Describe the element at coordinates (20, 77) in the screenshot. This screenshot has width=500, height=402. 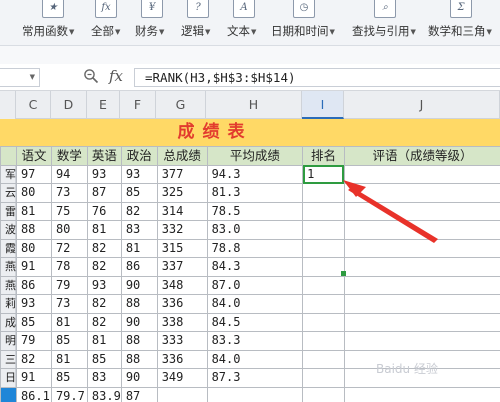
I see `name-box: ▼` at that location.